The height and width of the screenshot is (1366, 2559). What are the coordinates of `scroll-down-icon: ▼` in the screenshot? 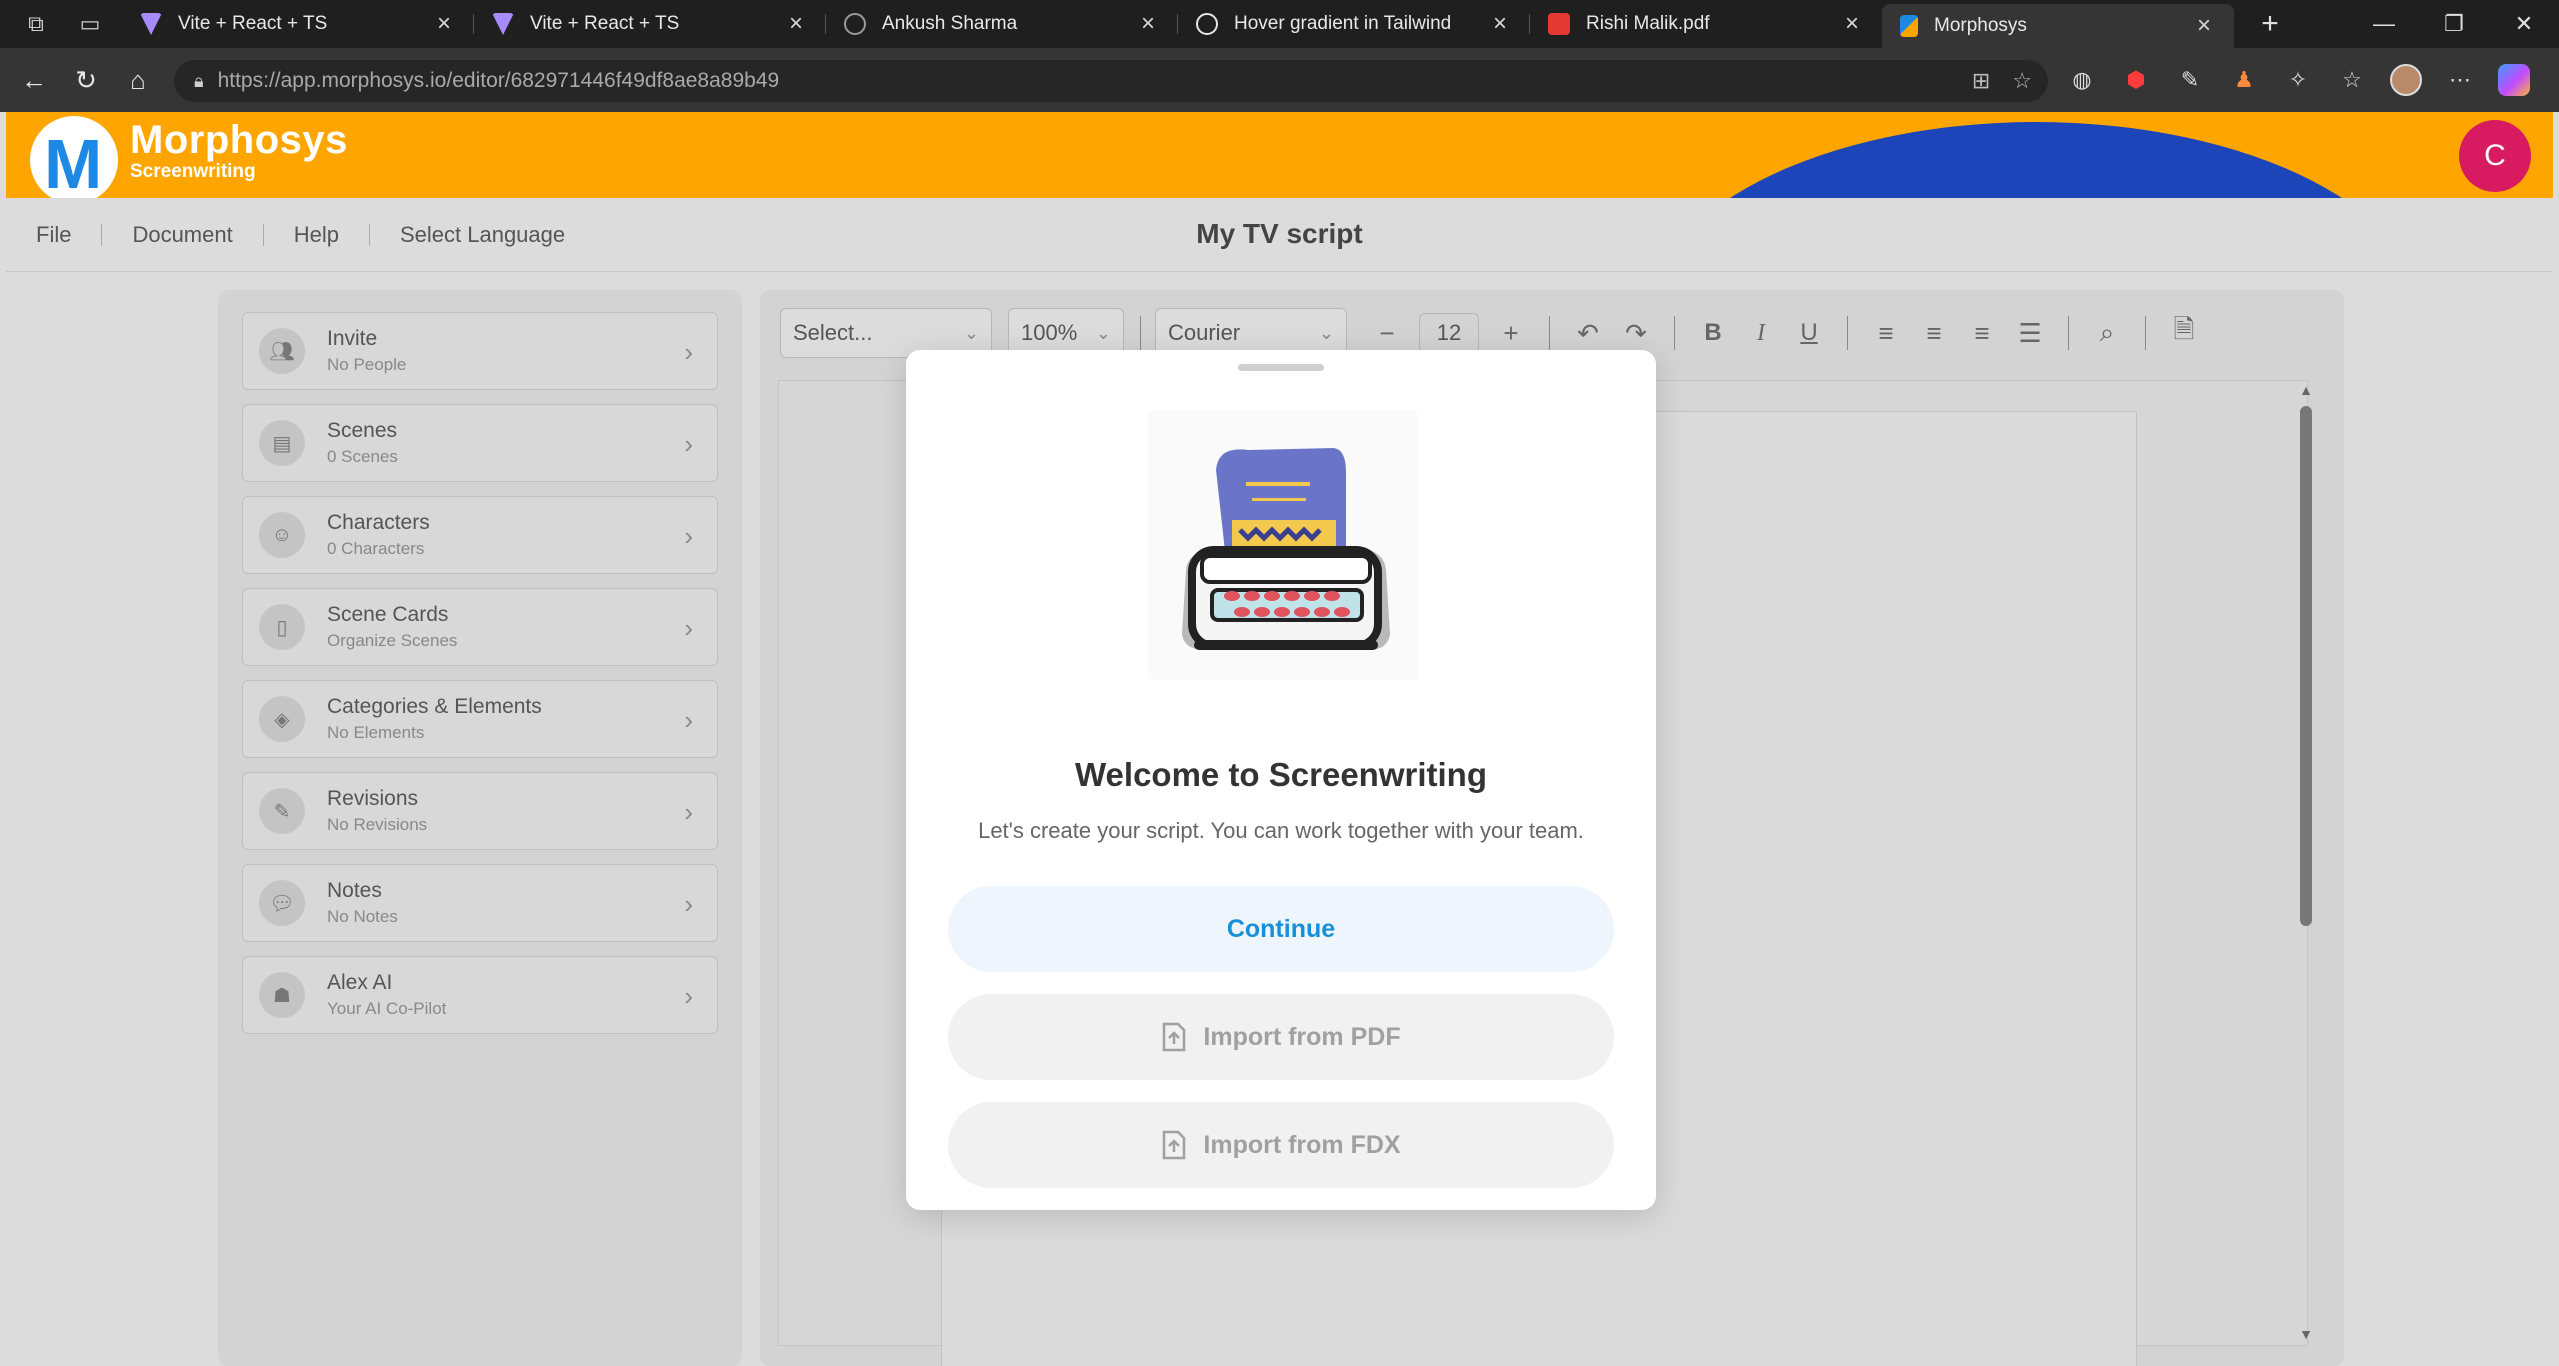 It's located at (2306, 1334).